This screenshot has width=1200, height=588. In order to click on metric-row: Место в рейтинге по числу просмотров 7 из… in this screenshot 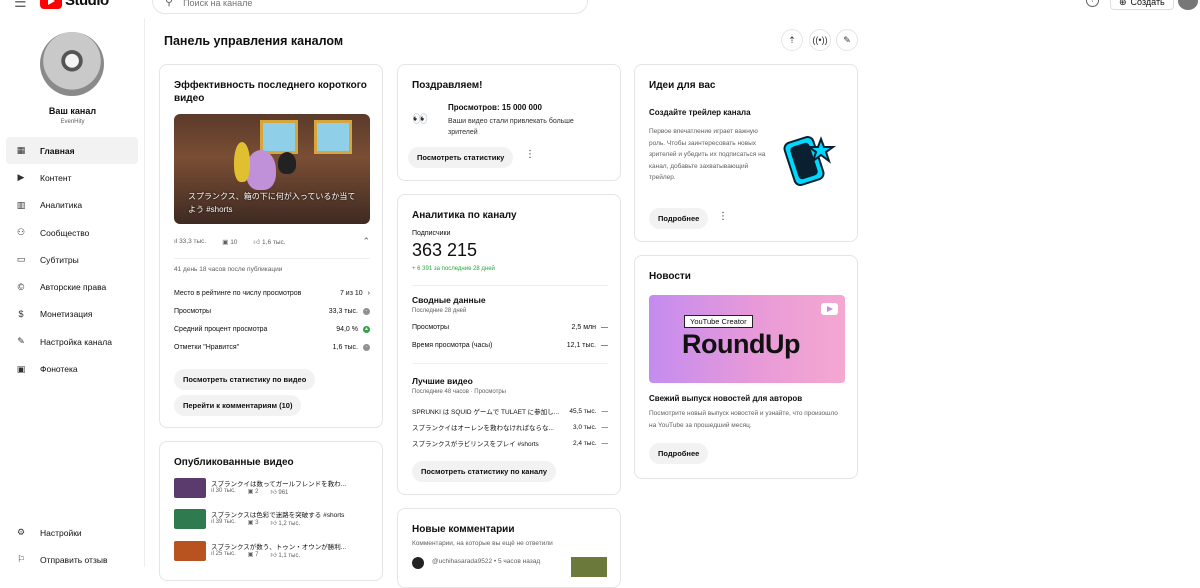, I will do `click(272, 293)`.